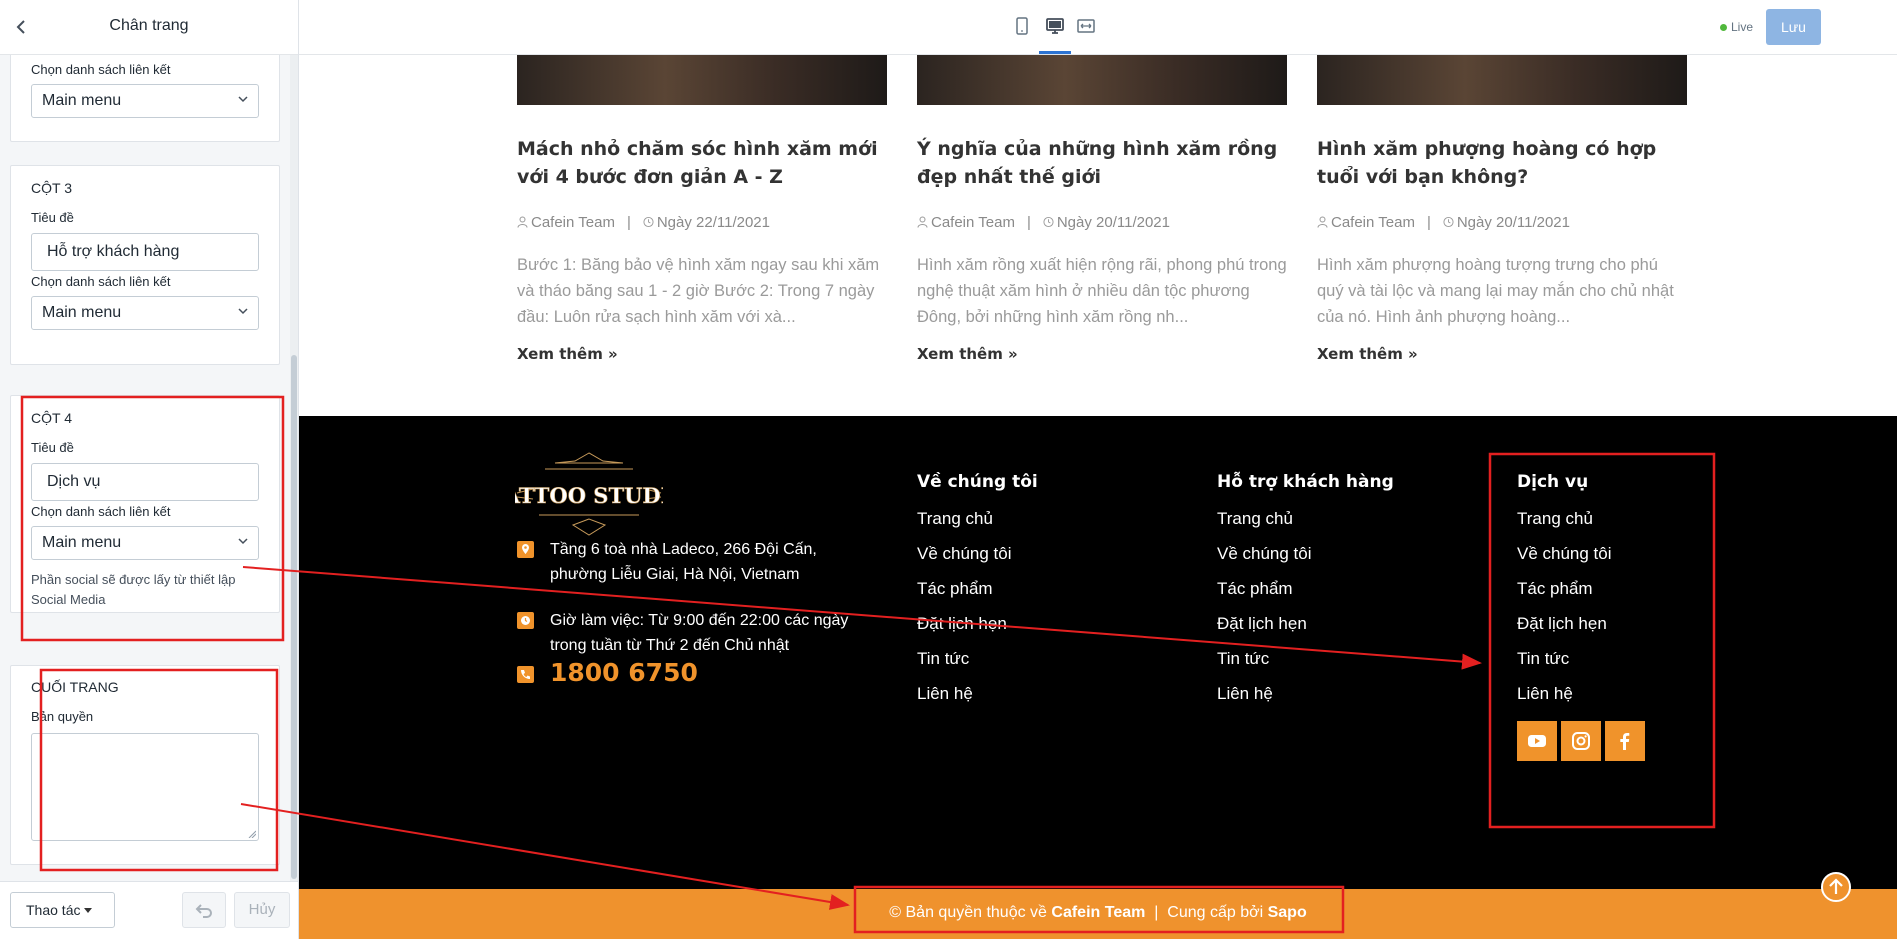 The width and height of the screenshot is (1897, 939). I want to click on copyright-provider: Sapo, so click(1287, 912).